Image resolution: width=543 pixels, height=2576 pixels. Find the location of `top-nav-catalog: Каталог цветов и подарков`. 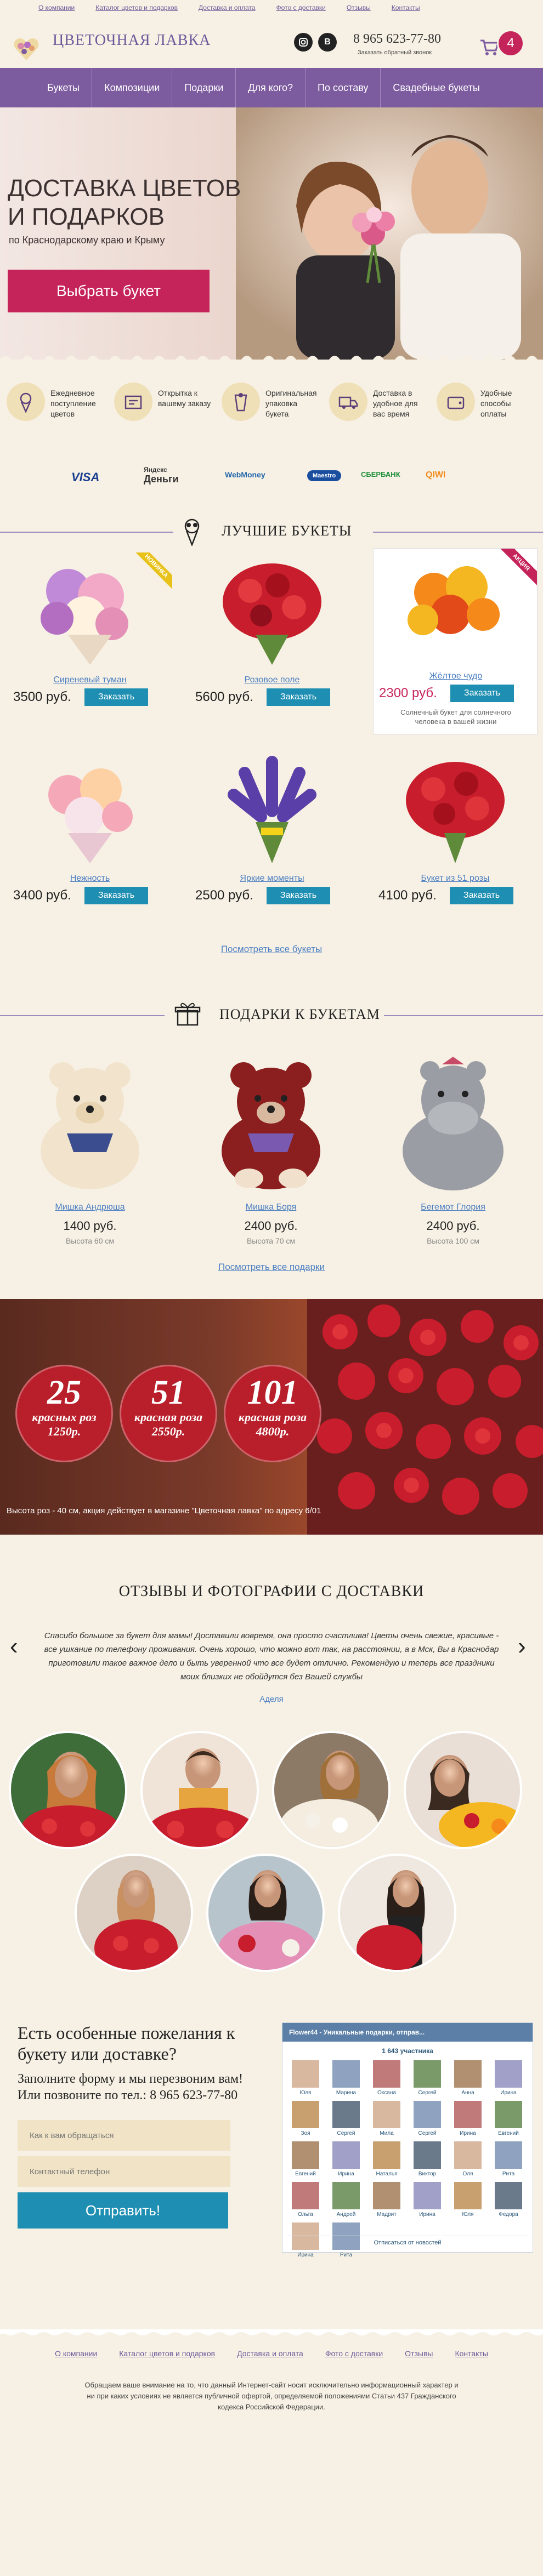

top-nav-catalog: Каталог цветов и подарков is located at coordinates (136, 8).